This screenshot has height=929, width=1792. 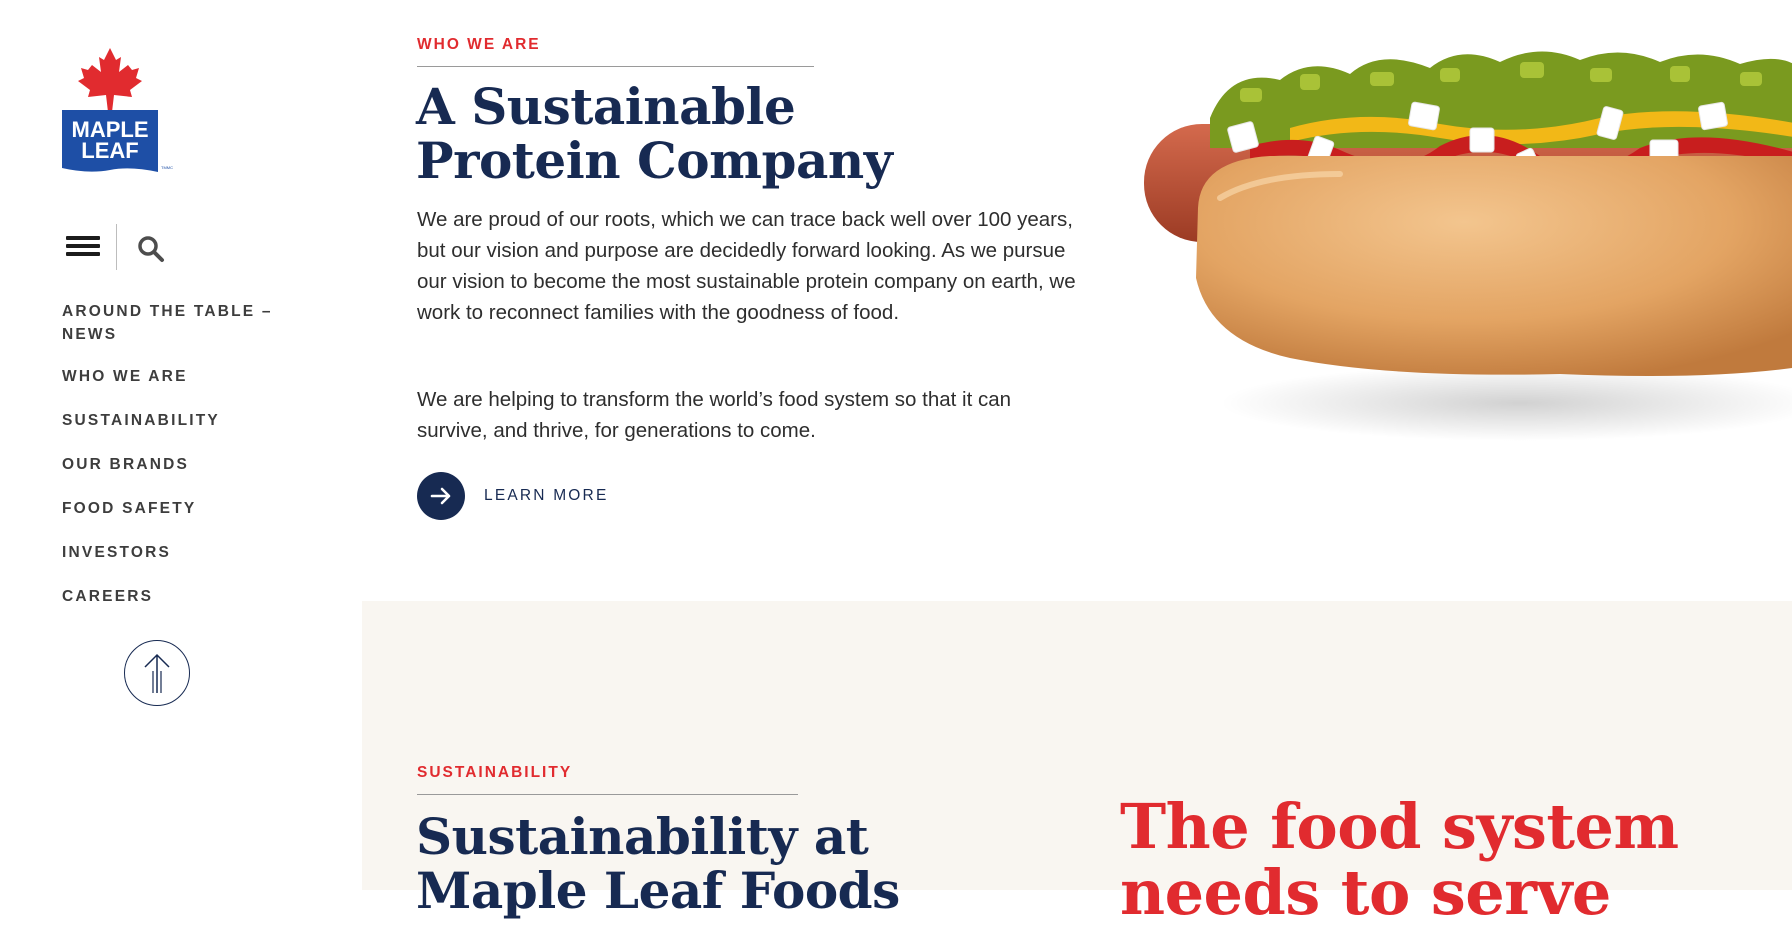 I want to click on nav-item-who-we-are: WHO WE ARE, so click(x=182, y=376).